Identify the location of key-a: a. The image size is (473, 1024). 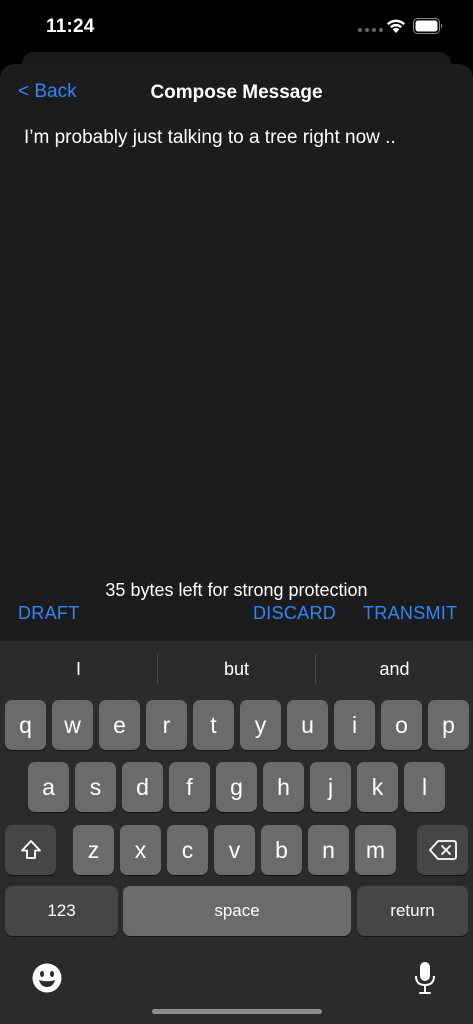
(48, 787).